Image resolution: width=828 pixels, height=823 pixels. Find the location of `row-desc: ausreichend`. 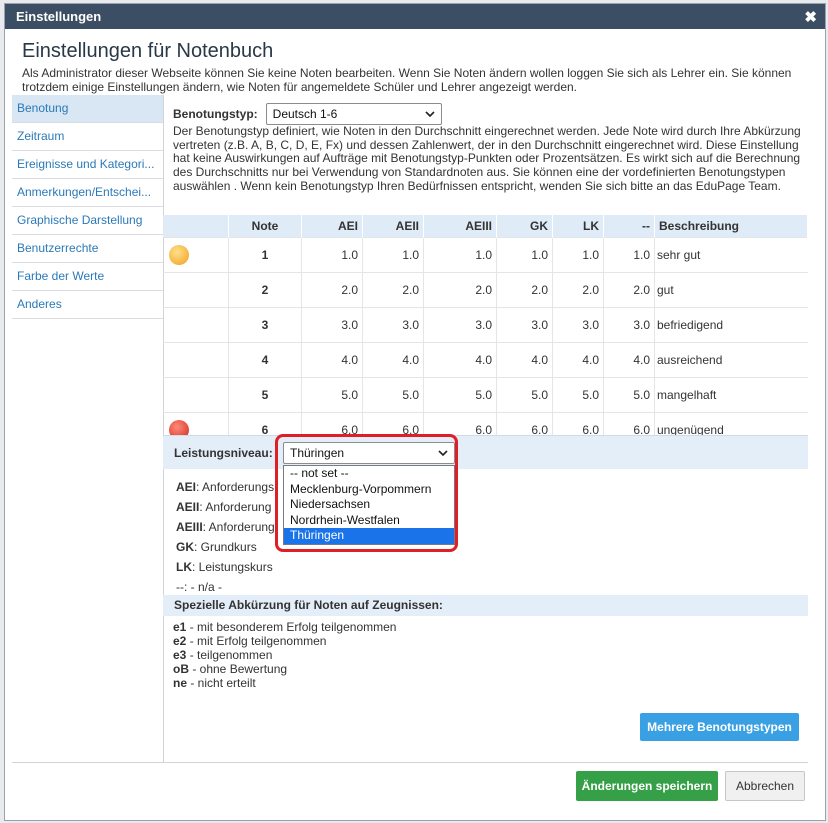

row-desc: ausreichend is located at coordinates (731, 360).